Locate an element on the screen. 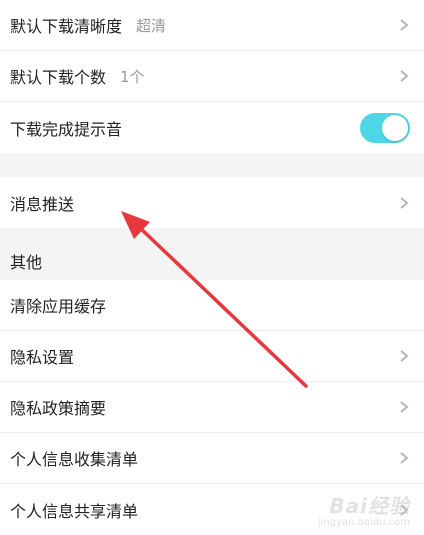 Image resolution: width=424 pixels, height=535 pixels. push-group: 消息推送 is located at coordinates (212, 202).